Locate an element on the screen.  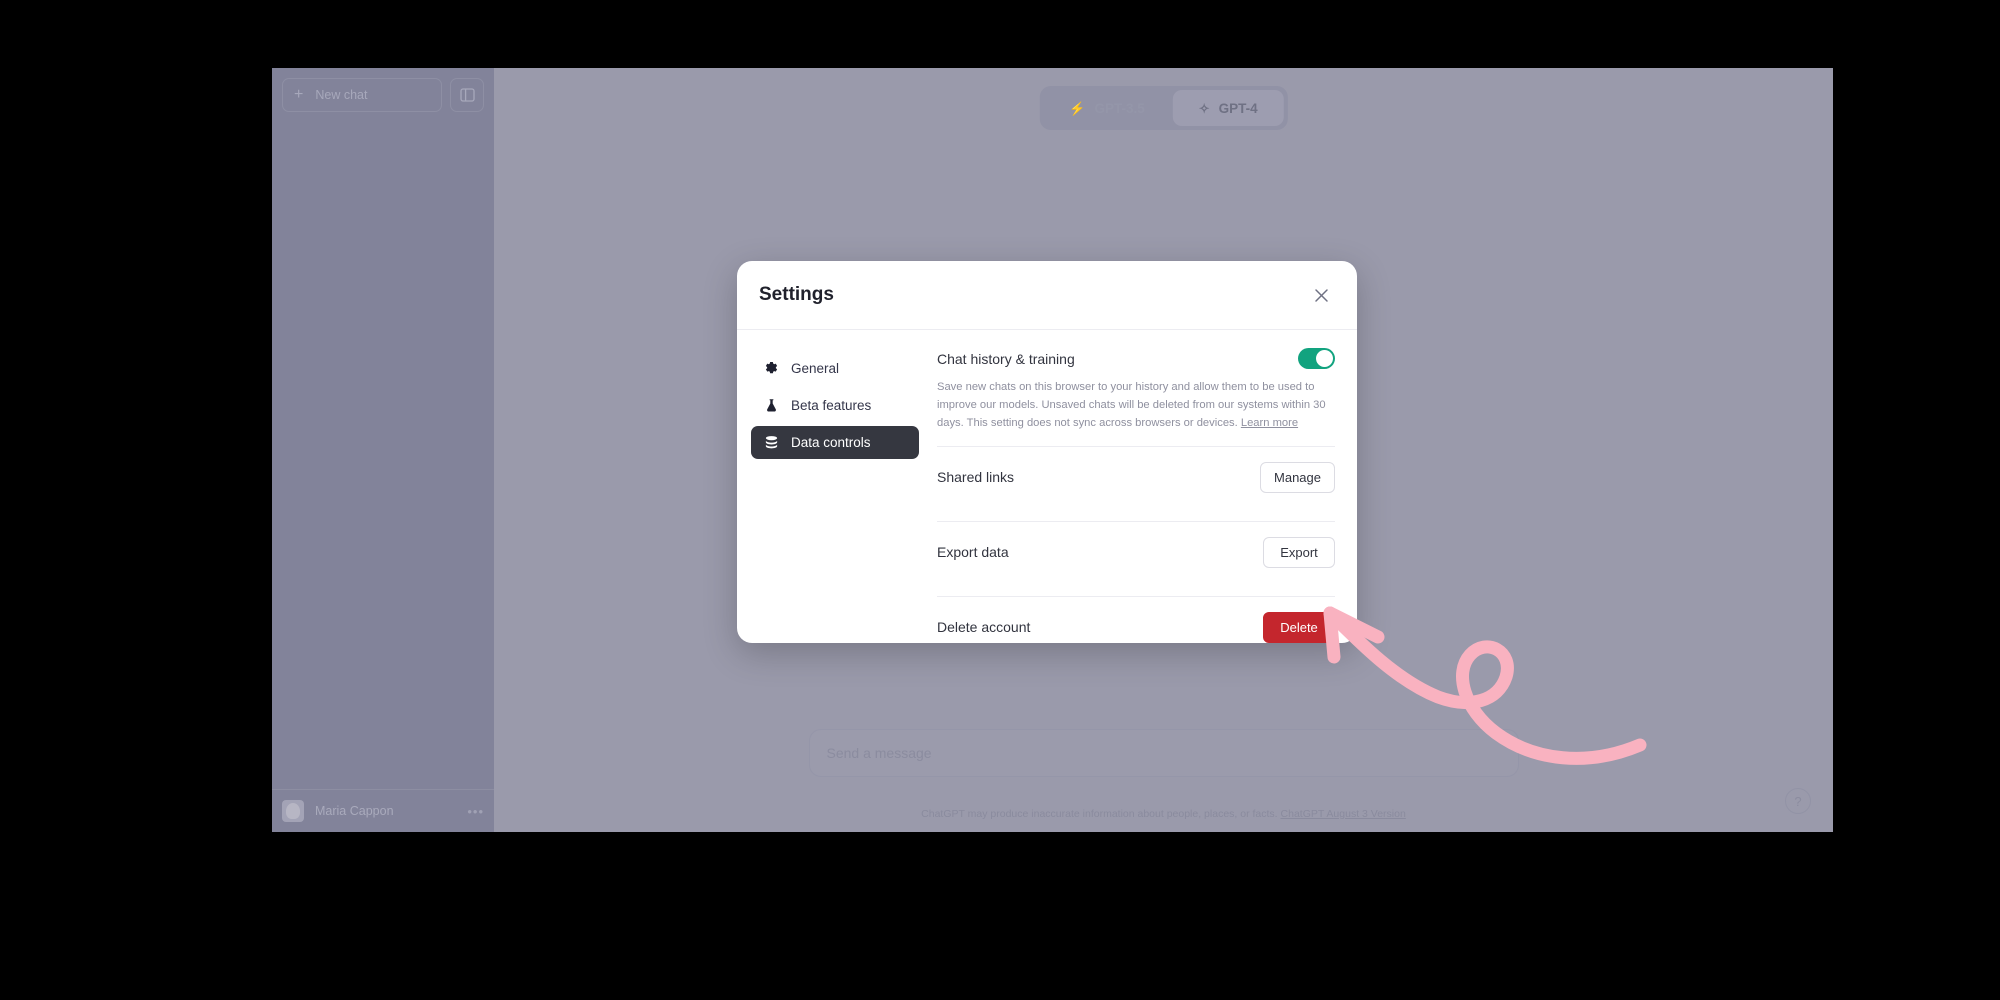
chat-history-row: Chat history & training is located at coordinates (1136, 358).